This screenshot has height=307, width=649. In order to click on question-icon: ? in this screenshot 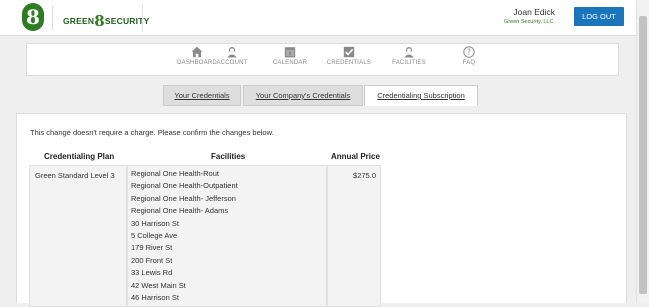, I will do `click(469, 52)`.